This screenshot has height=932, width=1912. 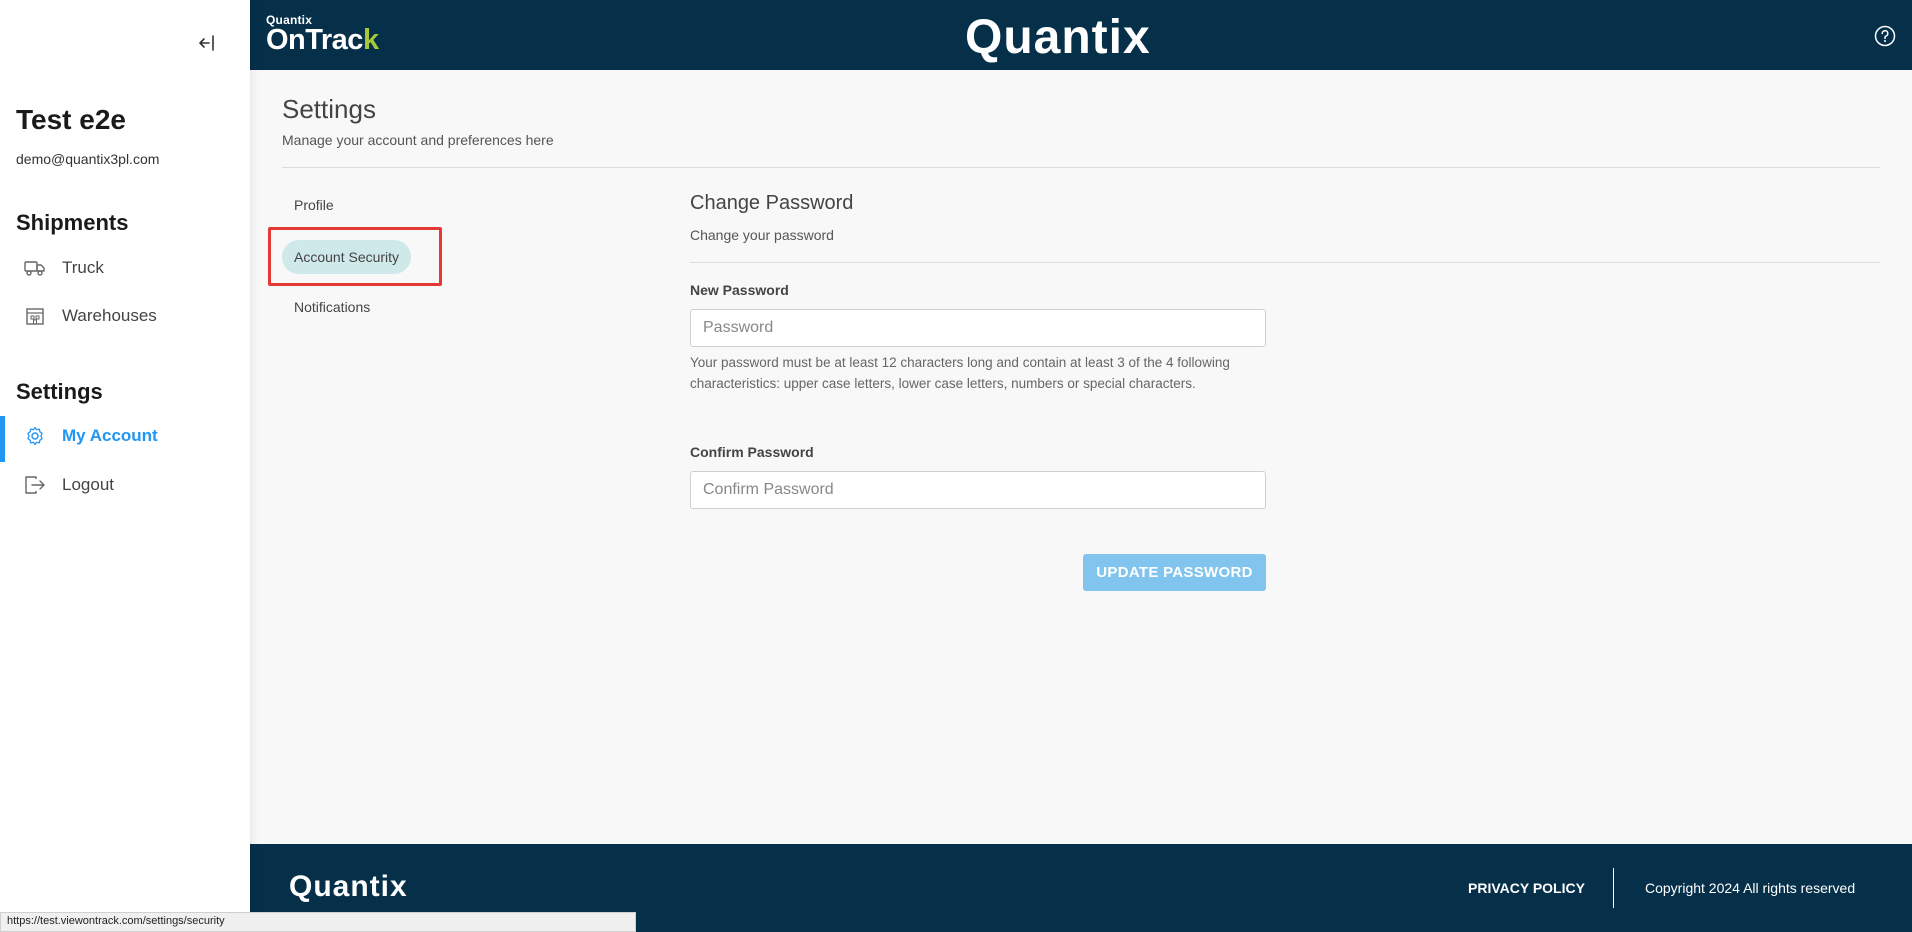 I want to click on privacy-policy-link: PRIVACY POLICY, so click(x=1526, y=888).